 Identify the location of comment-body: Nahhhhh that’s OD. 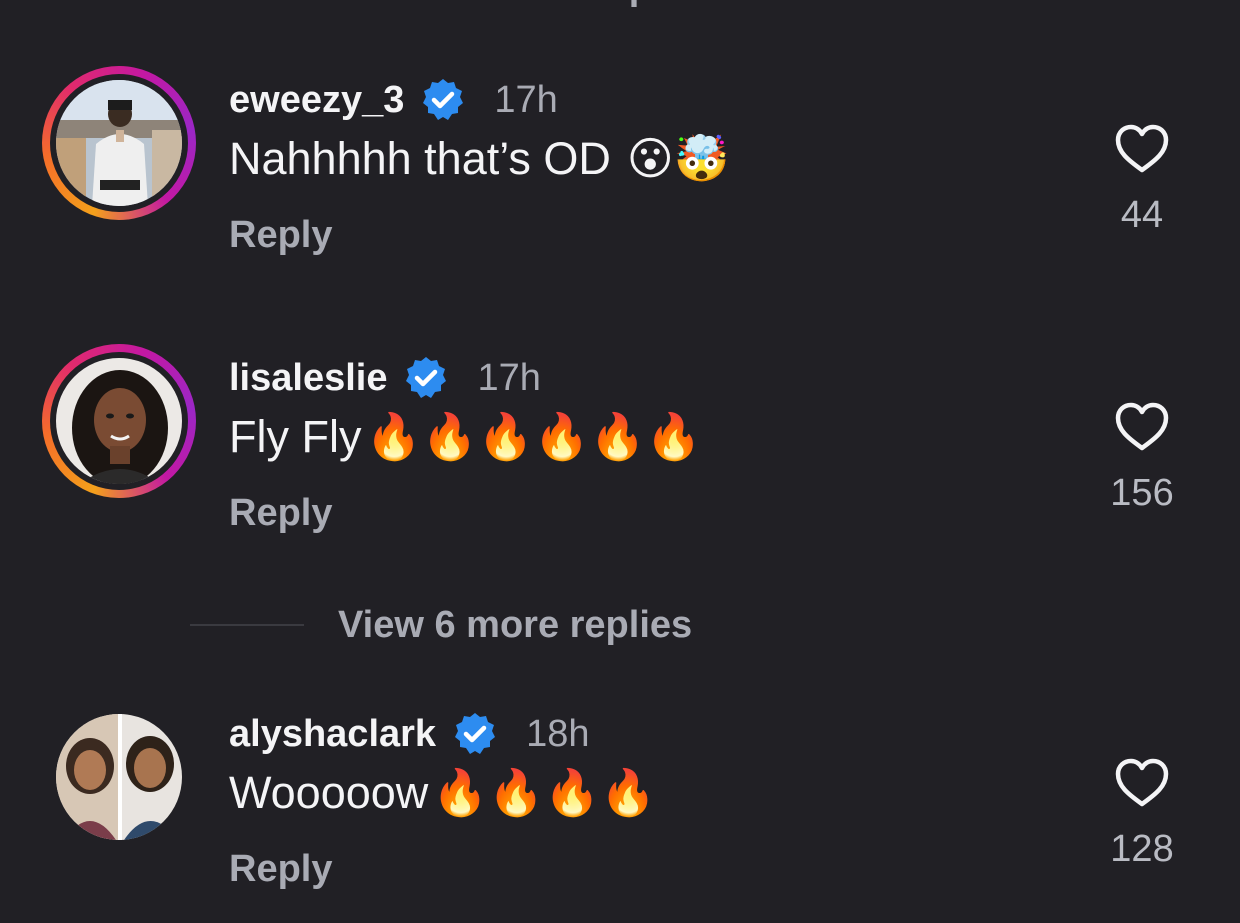
(420, 158).